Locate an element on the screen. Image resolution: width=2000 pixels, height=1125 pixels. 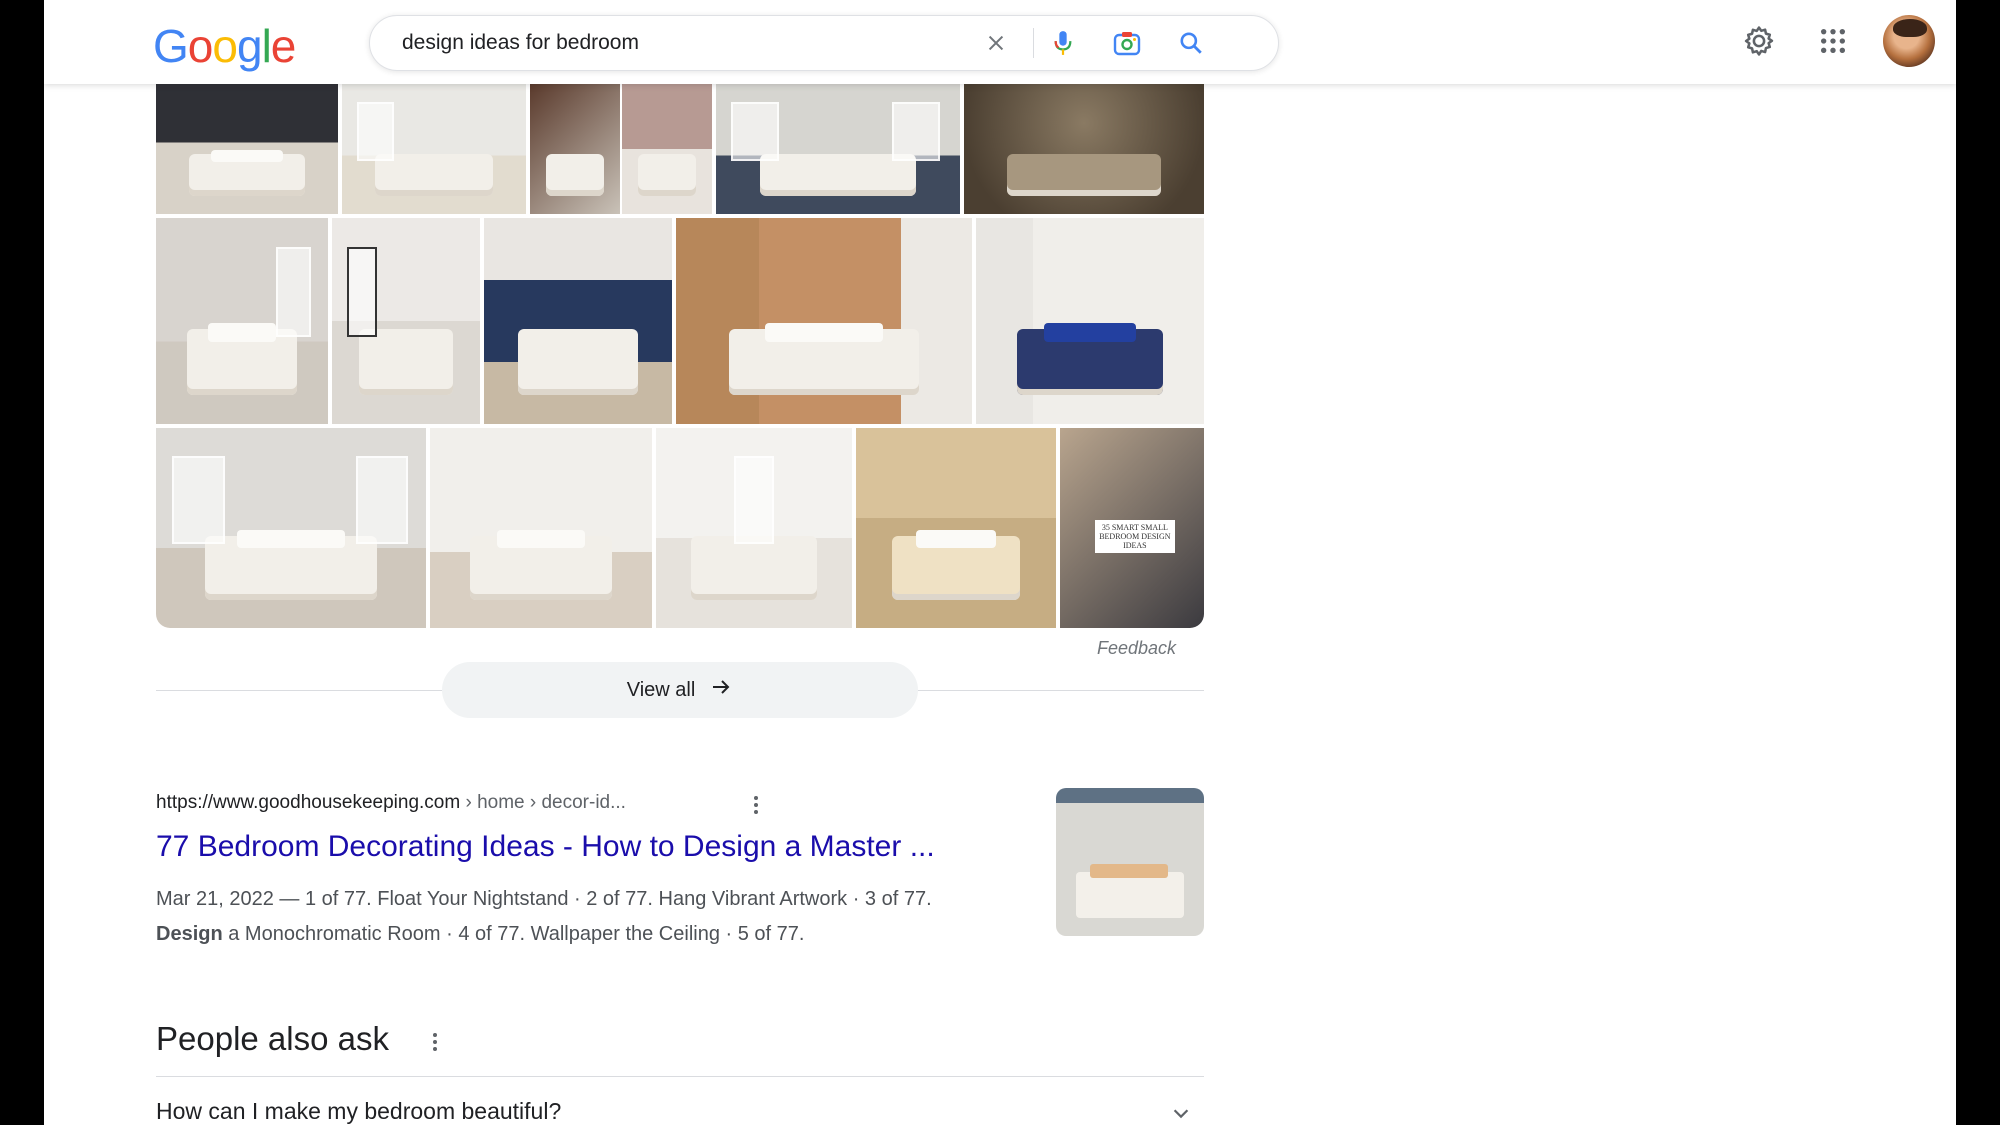
logo-letter: g is located at coordinates (249, 46).